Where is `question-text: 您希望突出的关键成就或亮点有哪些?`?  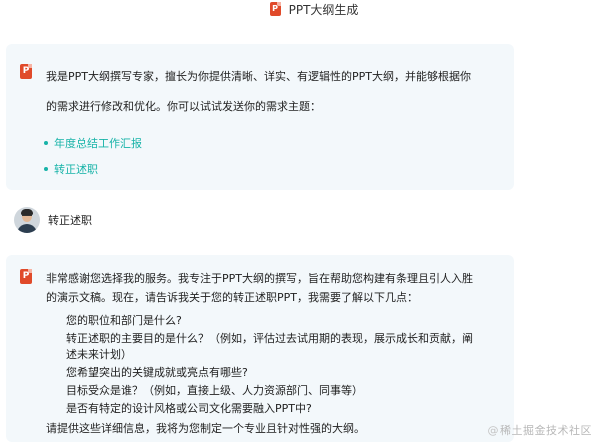 question-text: 您希望突出的关键成就或亮点有哪些? is located at coordinates (157, 372).